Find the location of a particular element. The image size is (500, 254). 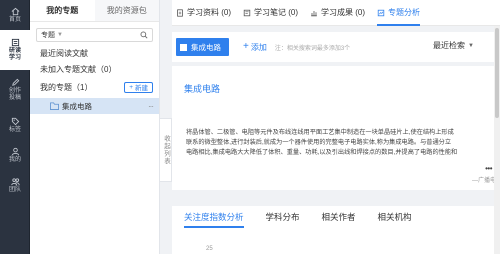

topic-keyword-label: 集成电路 is located at coordinates (206, 47).